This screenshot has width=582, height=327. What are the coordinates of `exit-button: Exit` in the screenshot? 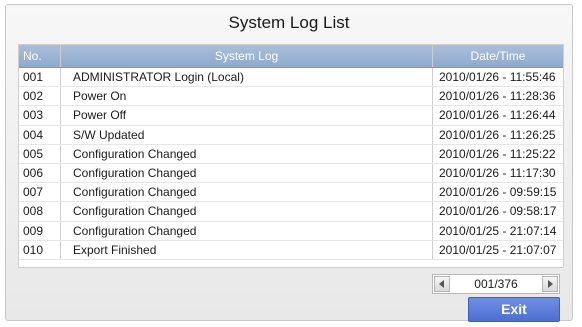 It's located at (514, 309).